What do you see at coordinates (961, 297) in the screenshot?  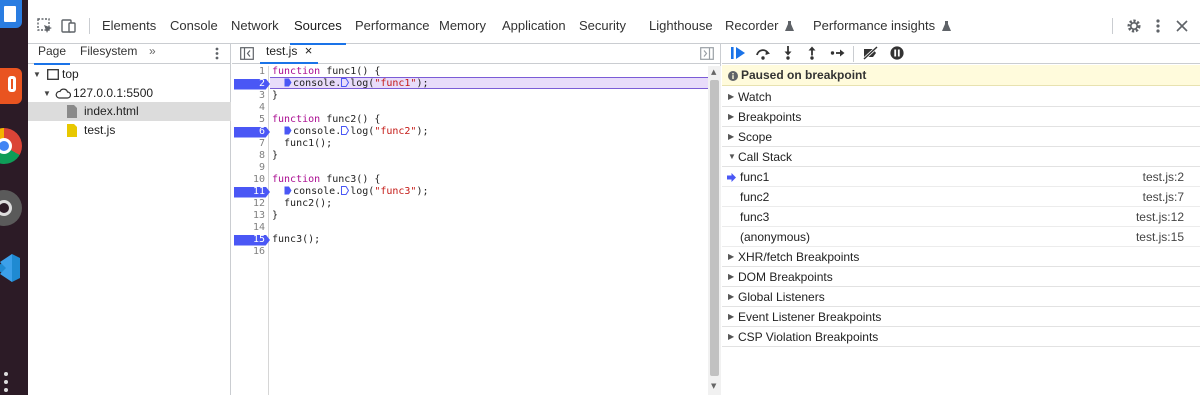 I see `section-global-listeners: ▶ Global Listeners` at bounding box center [961, 297].